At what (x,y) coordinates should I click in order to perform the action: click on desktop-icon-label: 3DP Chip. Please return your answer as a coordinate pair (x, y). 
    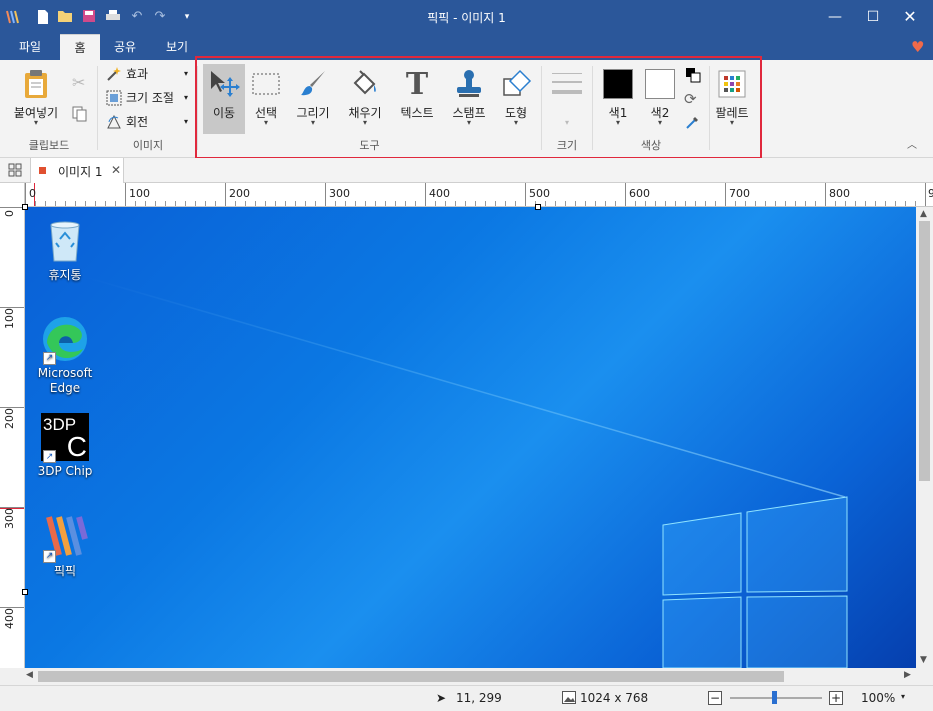
    Looking at the image, I should click on (65, 471).